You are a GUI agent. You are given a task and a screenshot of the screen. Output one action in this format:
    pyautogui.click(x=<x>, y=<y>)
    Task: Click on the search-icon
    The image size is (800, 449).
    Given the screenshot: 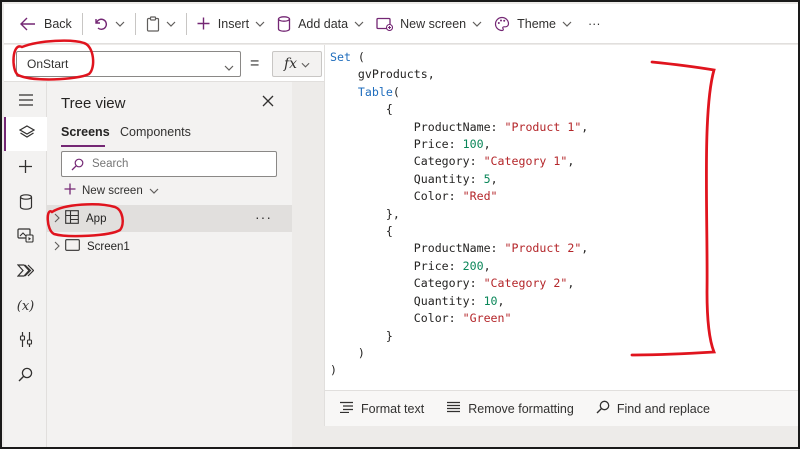 What is the action you would take?
    pyautogui.click(x=25, y=376)
    